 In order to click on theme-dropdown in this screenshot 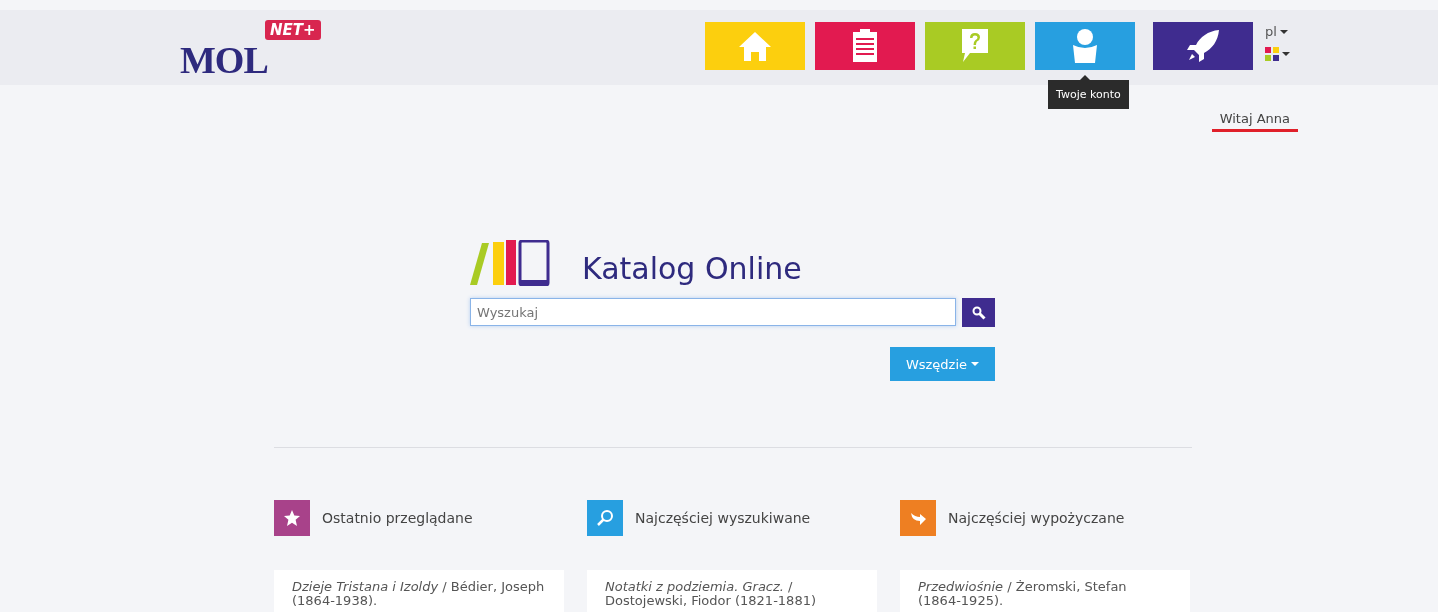, I will do `click(1277, 54)`.